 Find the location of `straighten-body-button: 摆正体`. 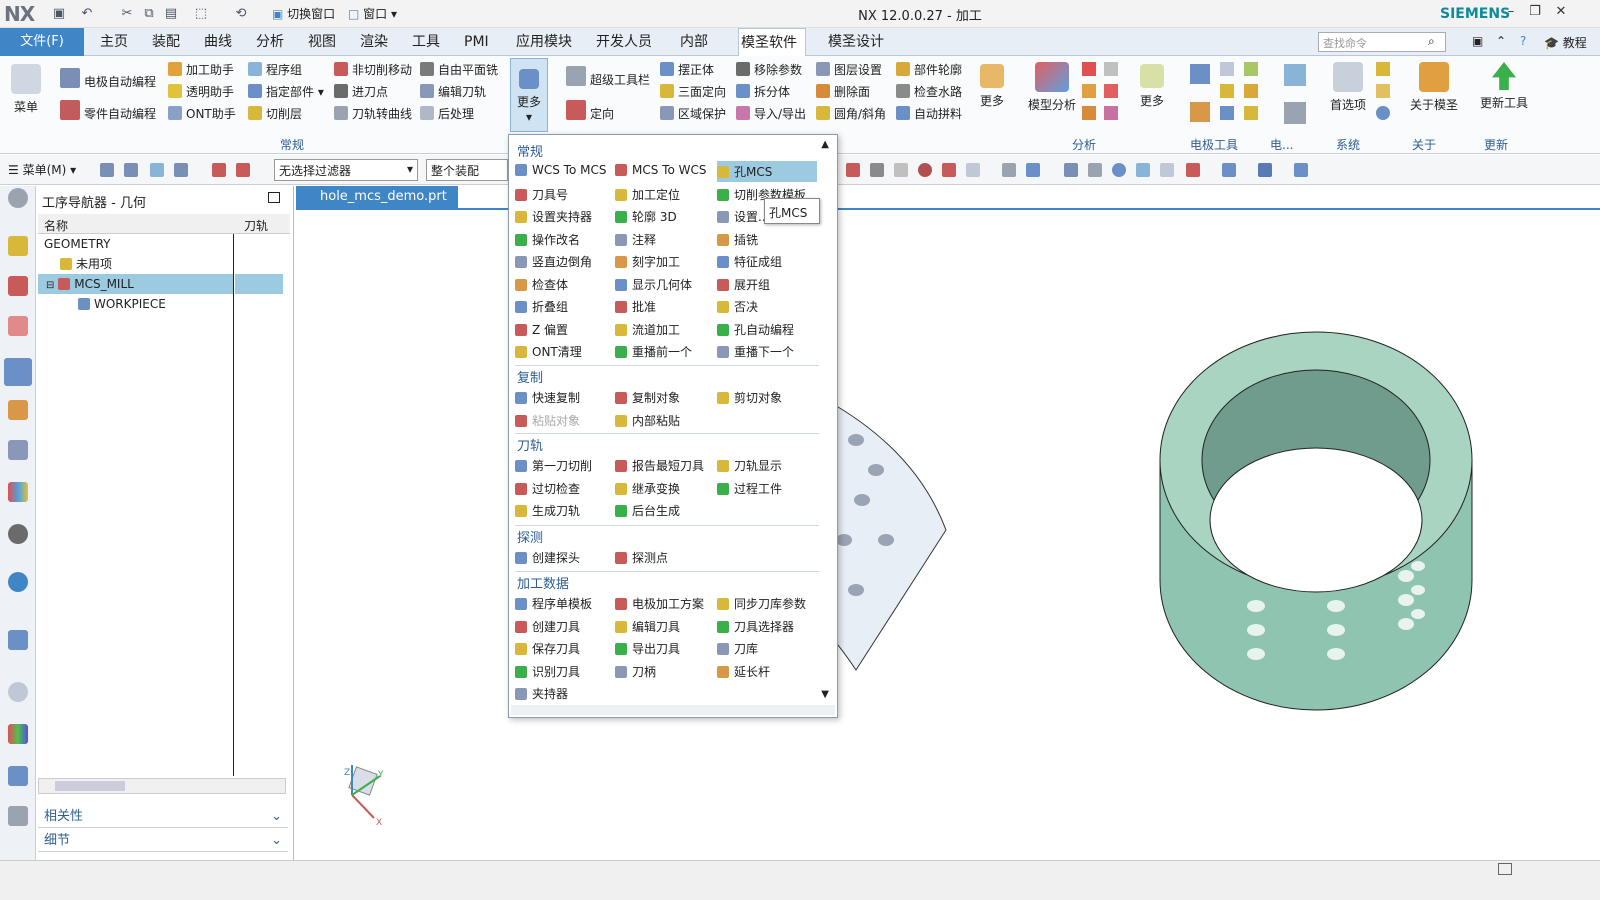

straighten-body-button: 摆正体 is located at coordinates (687, 69).